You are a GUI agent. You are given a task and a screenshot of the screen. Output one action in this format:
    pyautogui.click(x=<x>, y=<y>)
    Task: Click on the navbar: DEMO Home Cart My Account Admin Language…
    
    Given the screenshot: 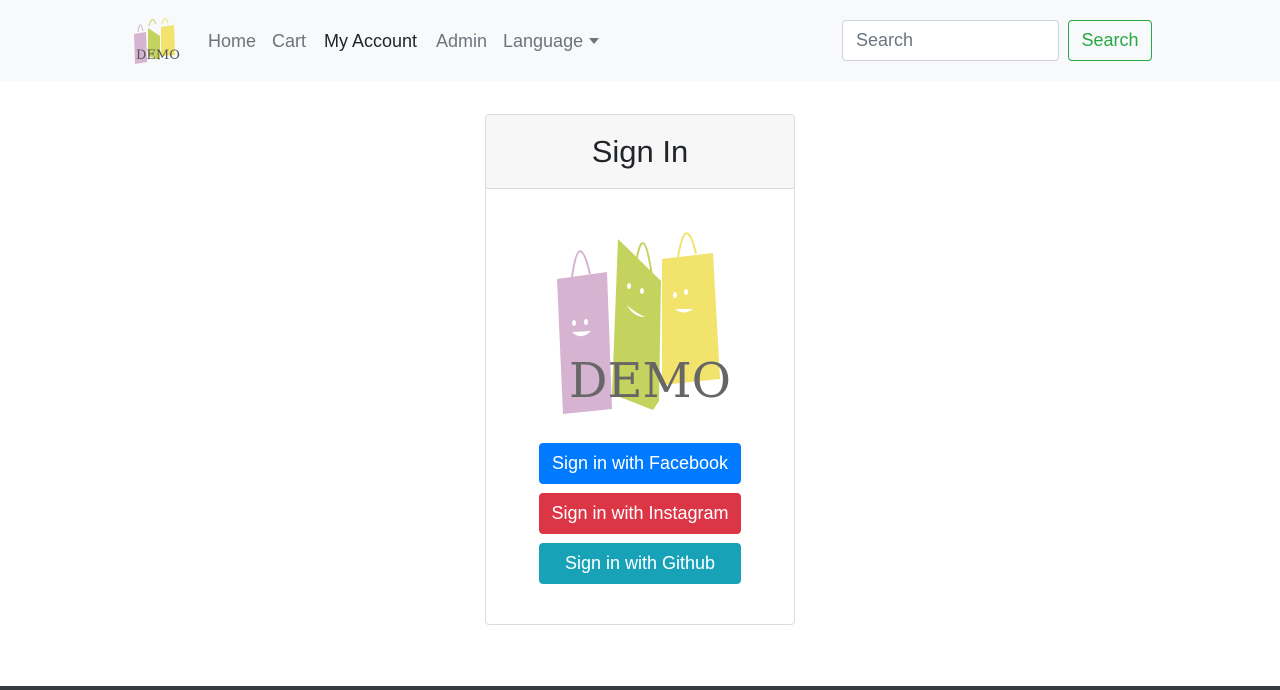 What is the action you would take?
    pyautogui.click(x=640, y=40)
    